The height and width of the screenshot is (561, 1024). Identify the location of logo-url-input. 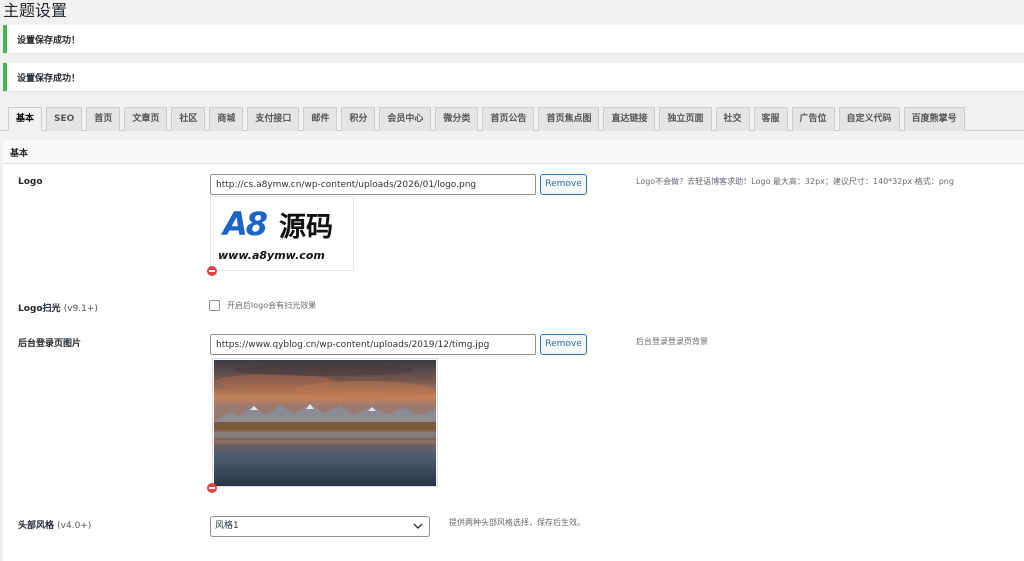
(373, 184).